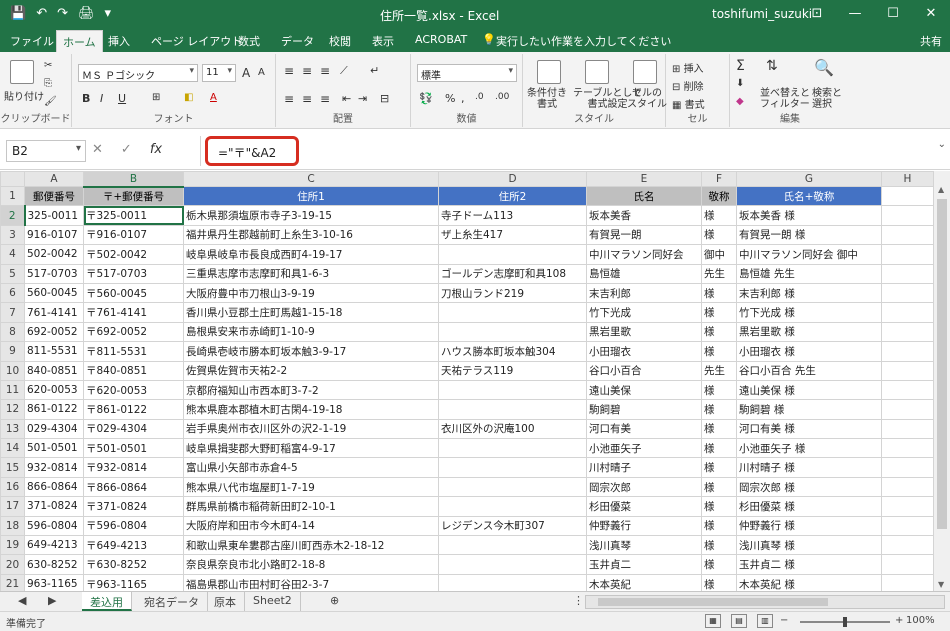 The image size is (950, 631). Describe the element at coordinates (426, 98) in the screenshot. I see `accounting-format-icon: 💱` at that location.